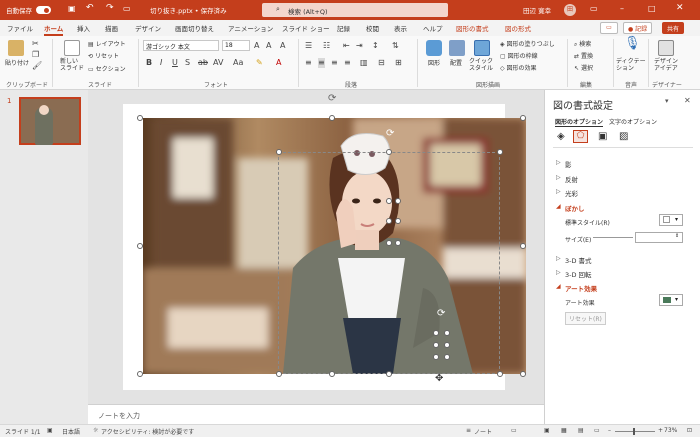  What do you see at coordinates (687, 100) in the screenshot?
I see `pane-close-icon: ✕` at bounding box center [687, 100].